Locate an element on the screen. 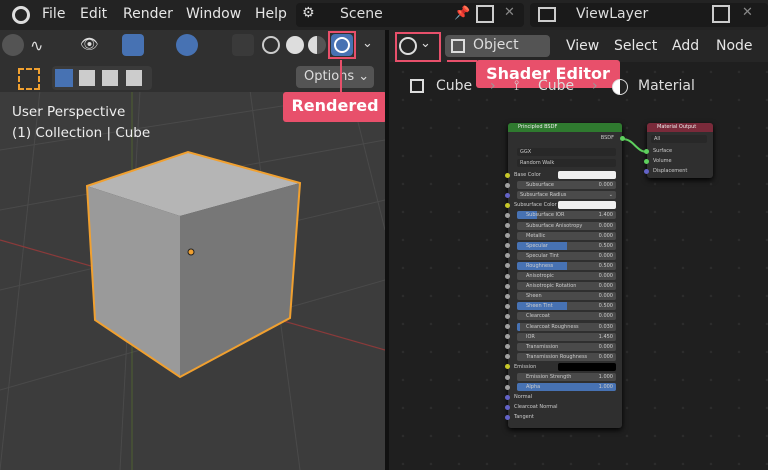 This screenshot has height=470, width=768. input-slider: Emission Strength 1.000 is located at coordinates (566, 377).